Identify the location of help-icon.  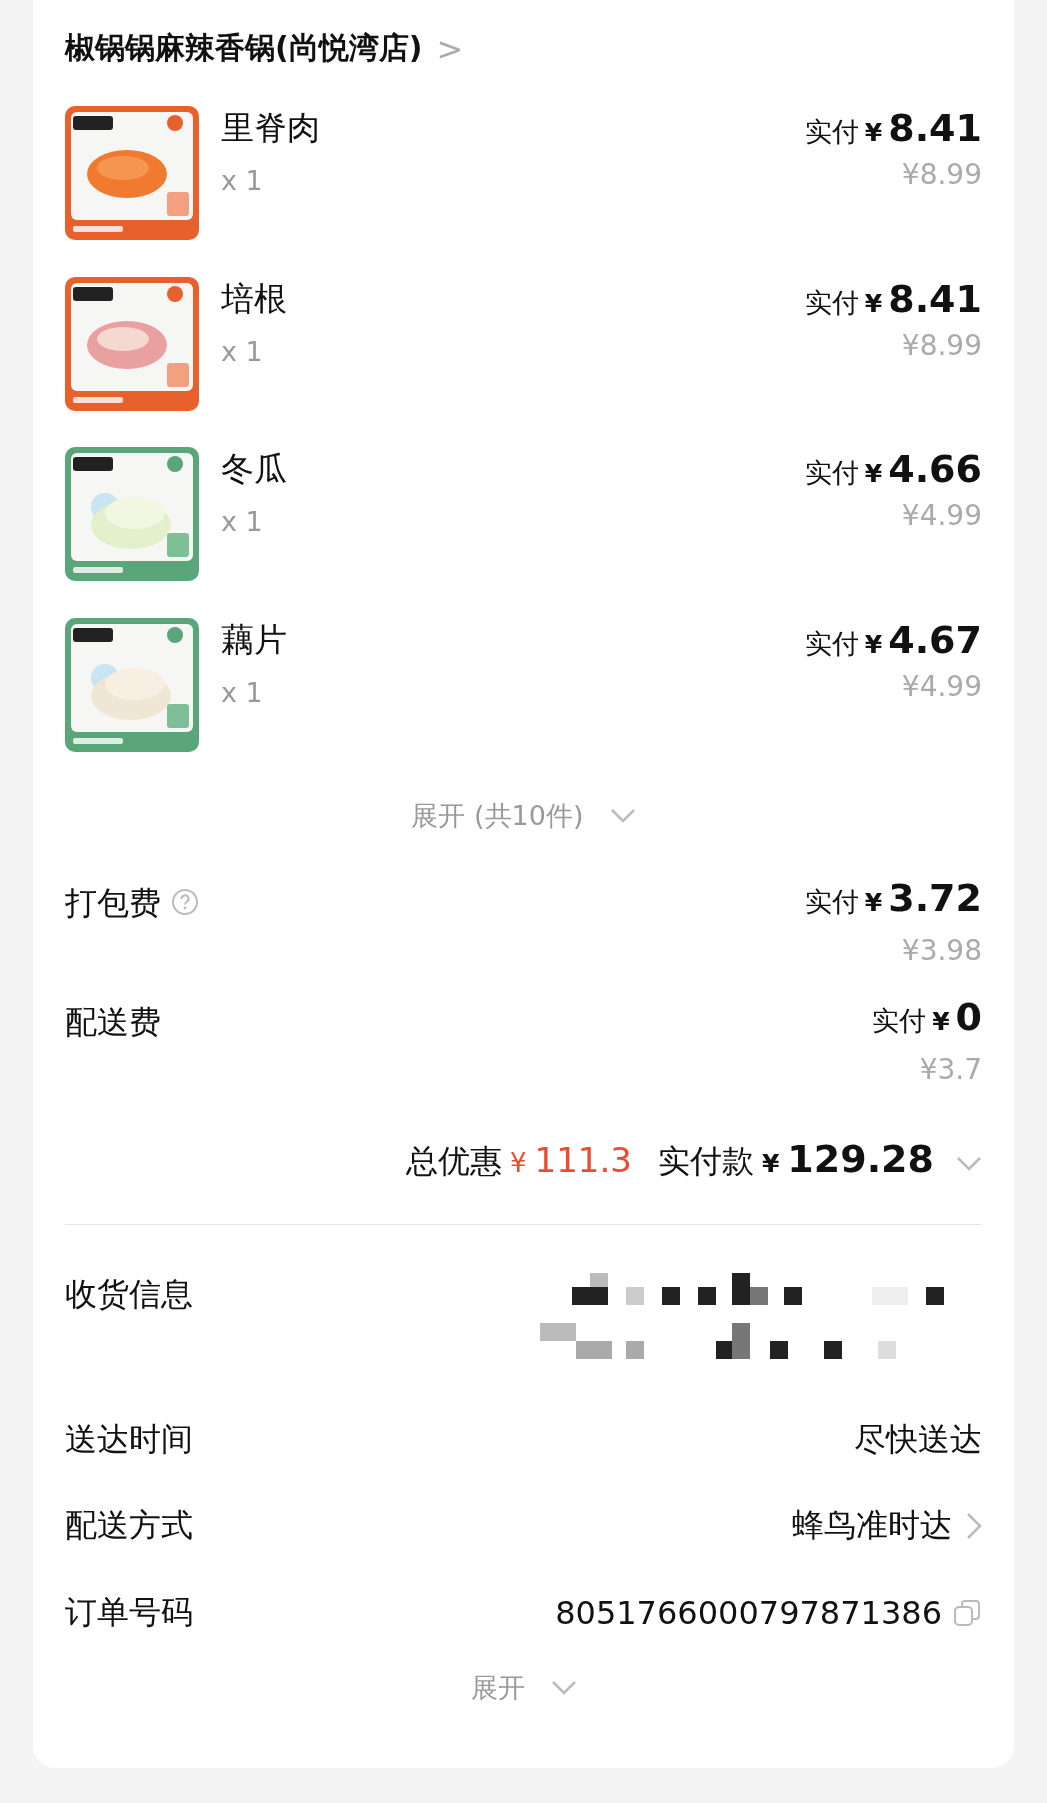
(185, 902).